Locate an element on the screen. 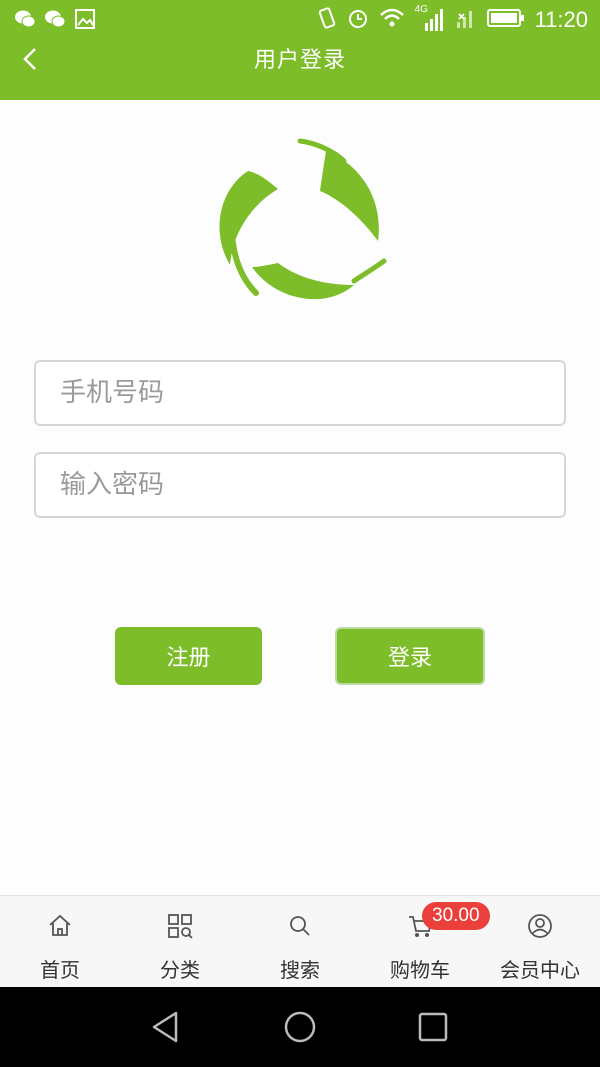 This screenshot has width=600, height=1067. nav-item-member: 会员中心 is located at coordinates (540, 941).